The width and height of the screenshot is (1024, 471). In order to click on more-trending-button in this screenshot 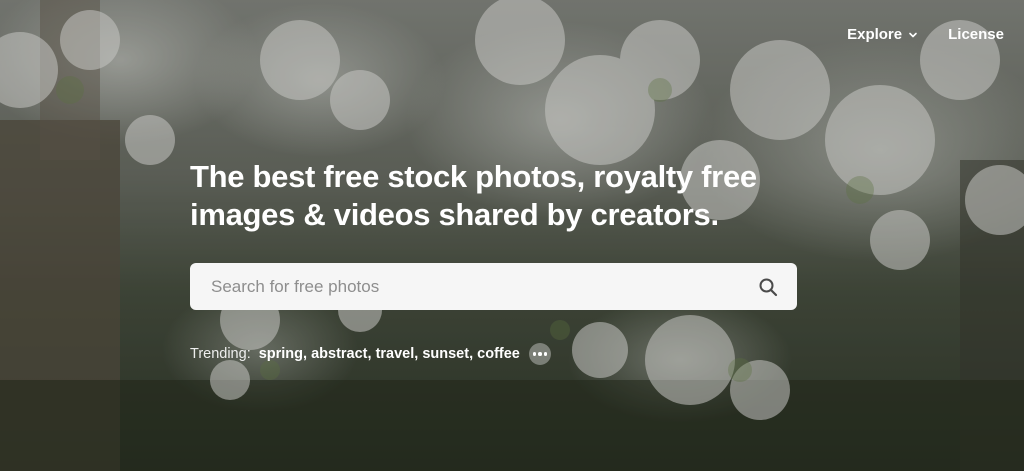, I will do `click(539, 354)`.